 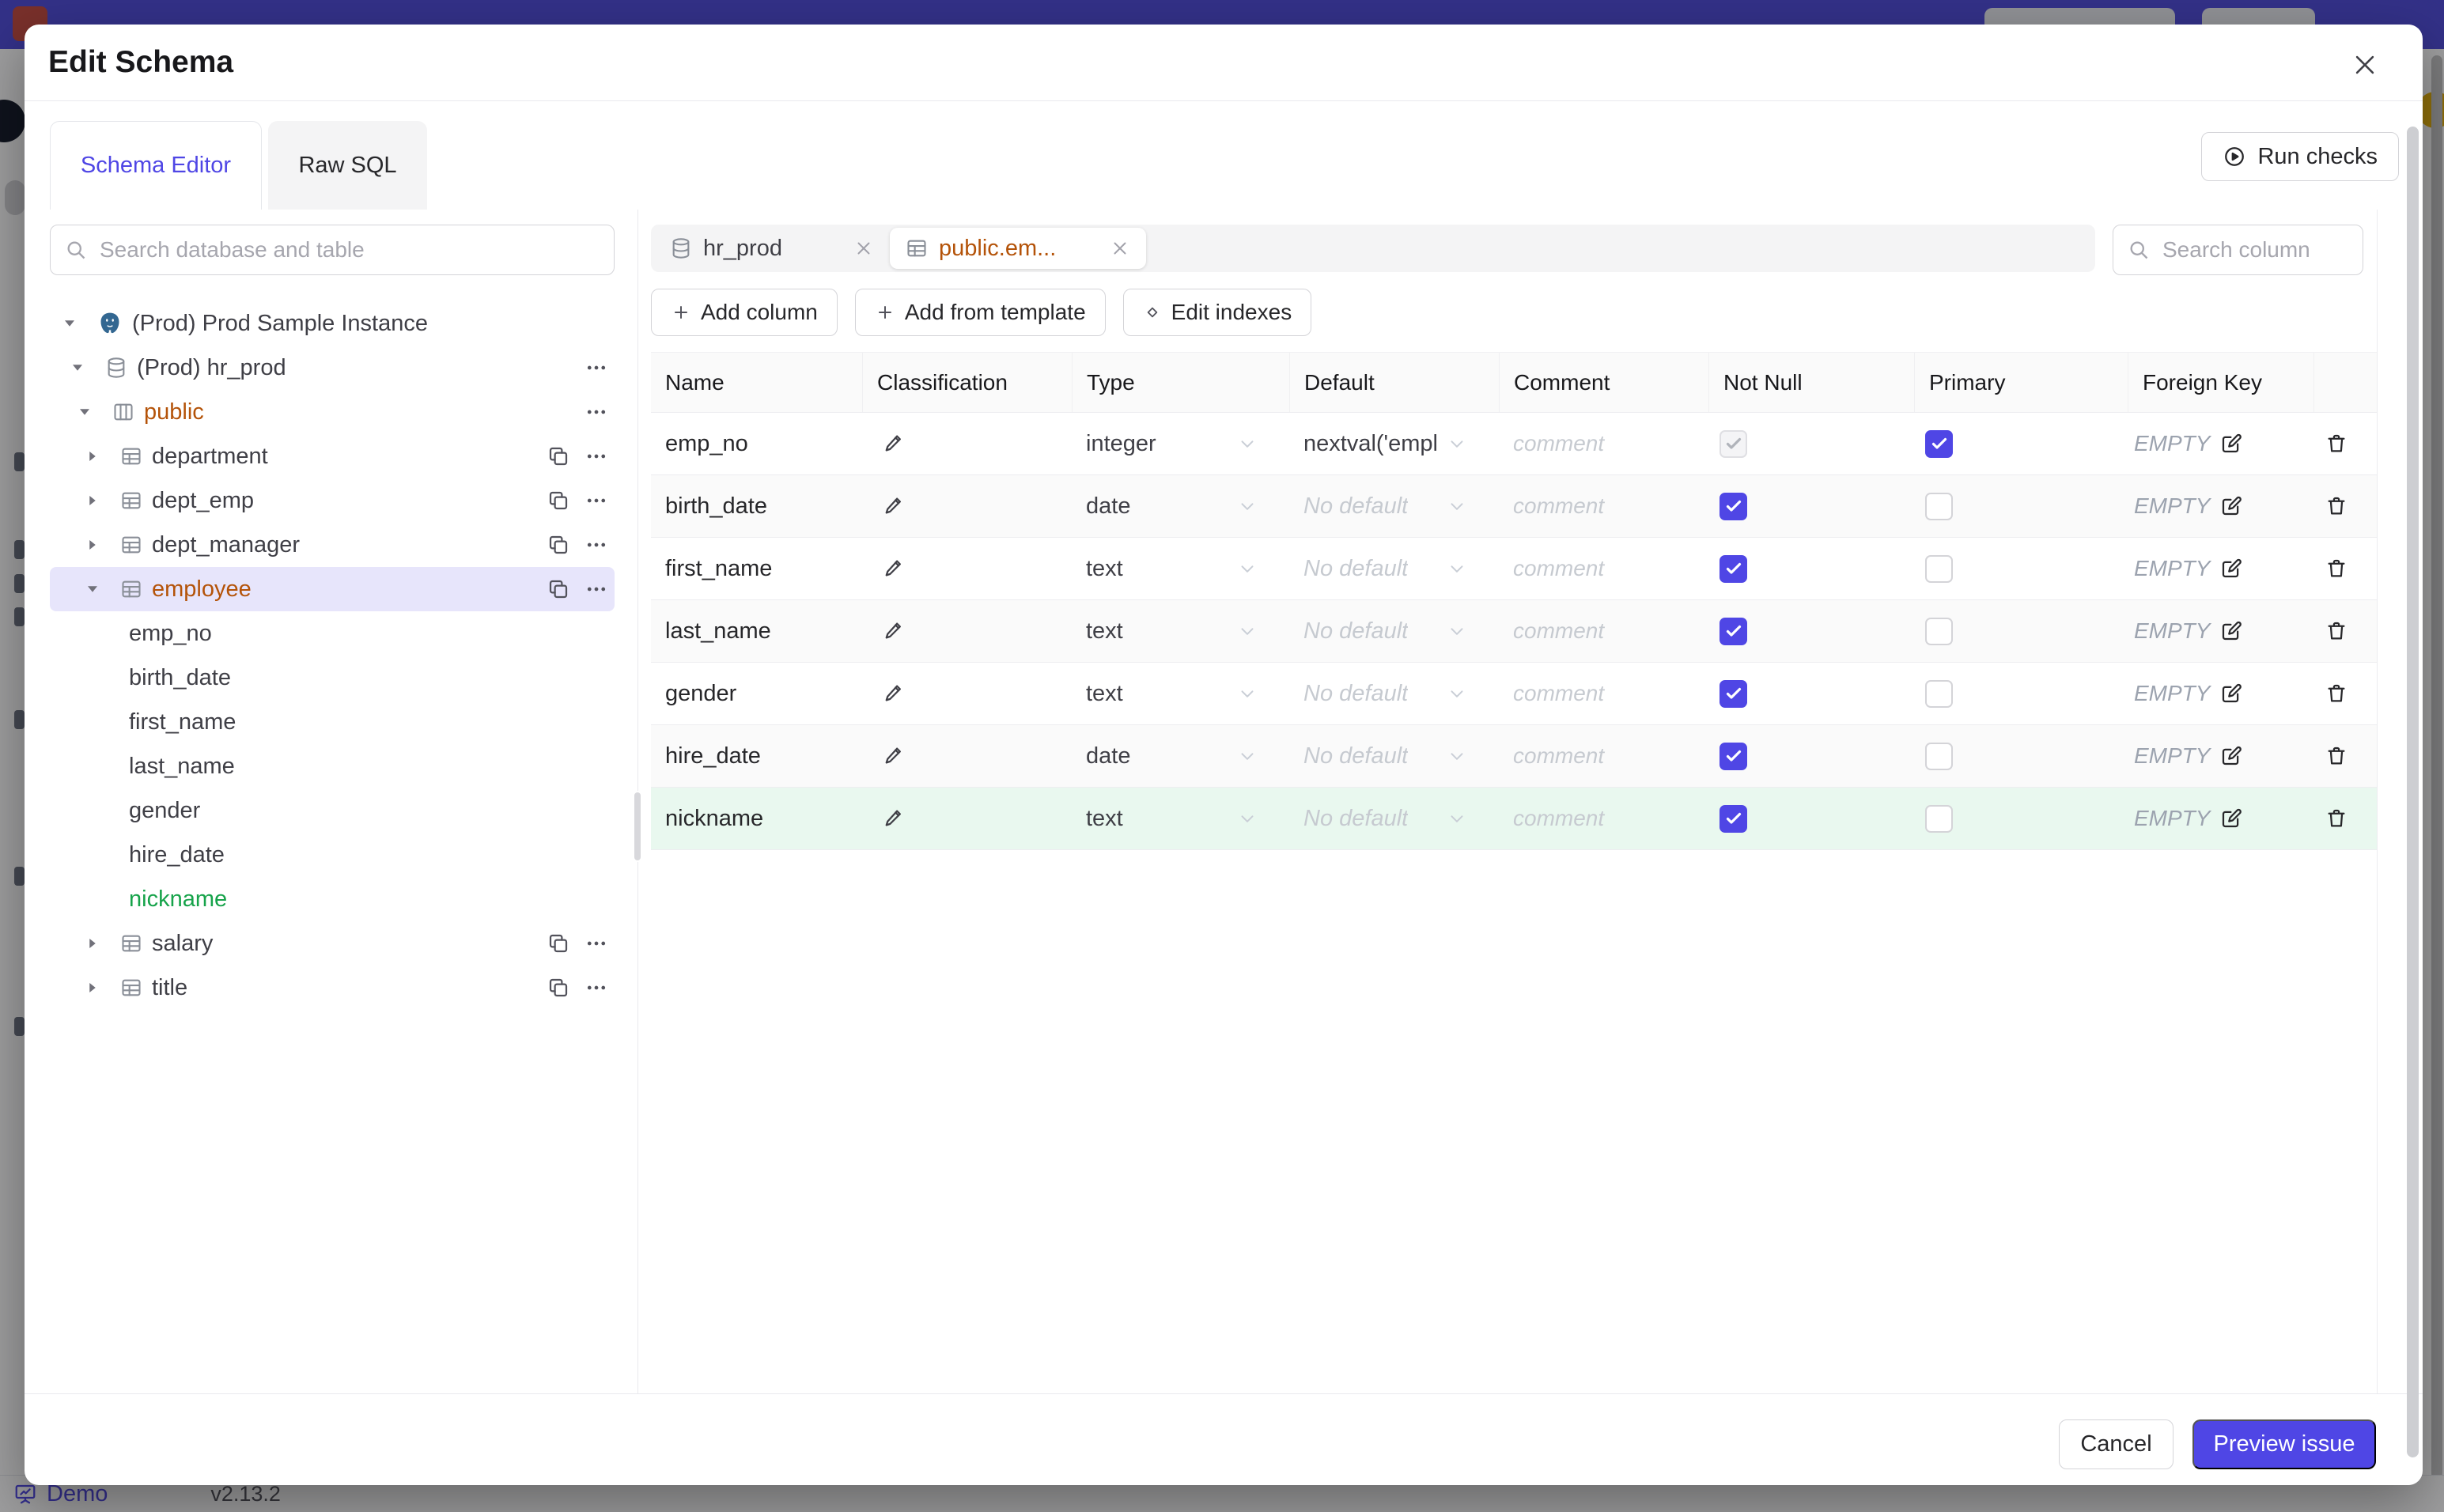 What do you see at coordinates (756, 569) in the screenshot?
I see `column-name-cell: first_name` at bounding box center [756, 569].